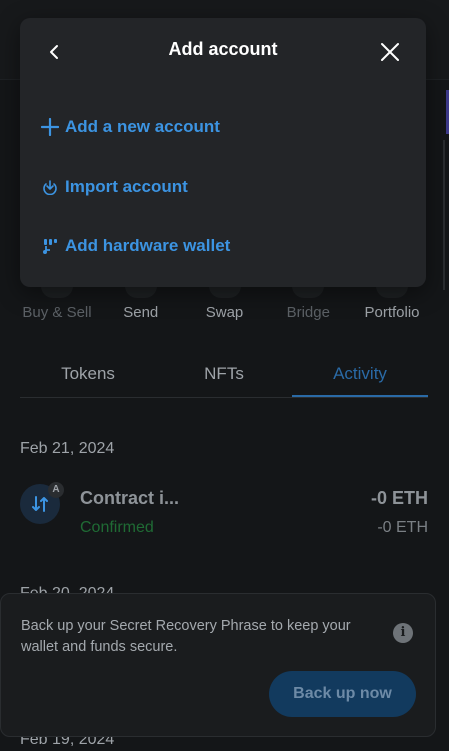 The width and height of the screenshot is (449, 751). What do you see at coordinates (140, 292) in the screenshot?
I see `send-icon` at bounding box center [140, 292].